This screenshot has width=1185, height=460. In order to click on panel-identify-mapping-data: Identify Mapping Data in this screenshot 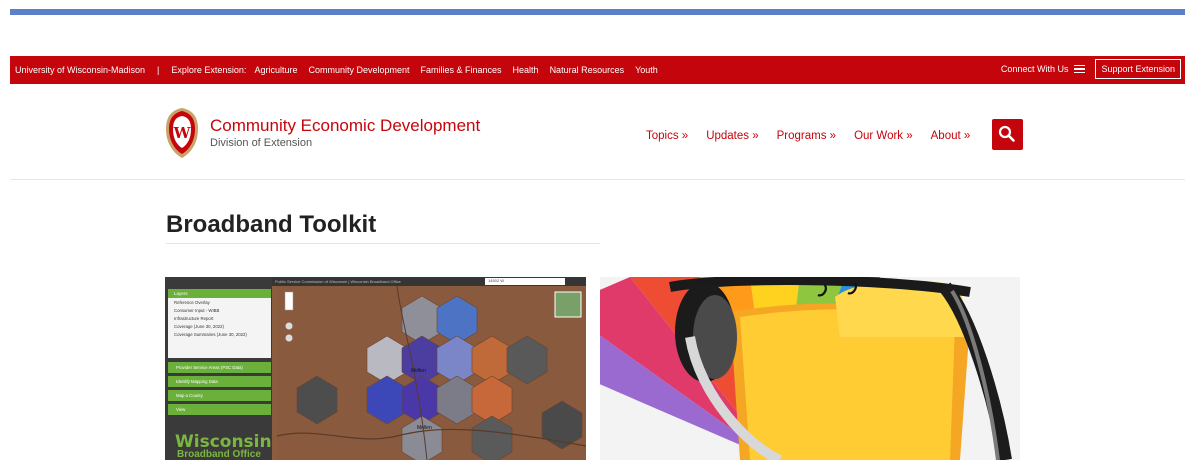, I will do `click(219, 381)`.